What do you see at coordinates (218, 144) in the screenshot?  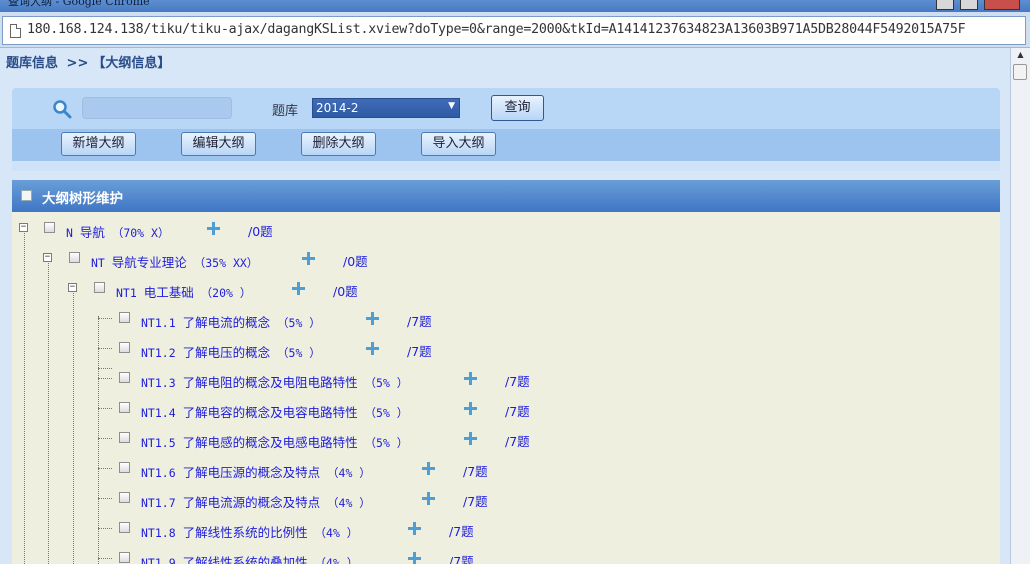 I see `edit-outline-button: 编辑大纲` at bounding box center [218, 144].